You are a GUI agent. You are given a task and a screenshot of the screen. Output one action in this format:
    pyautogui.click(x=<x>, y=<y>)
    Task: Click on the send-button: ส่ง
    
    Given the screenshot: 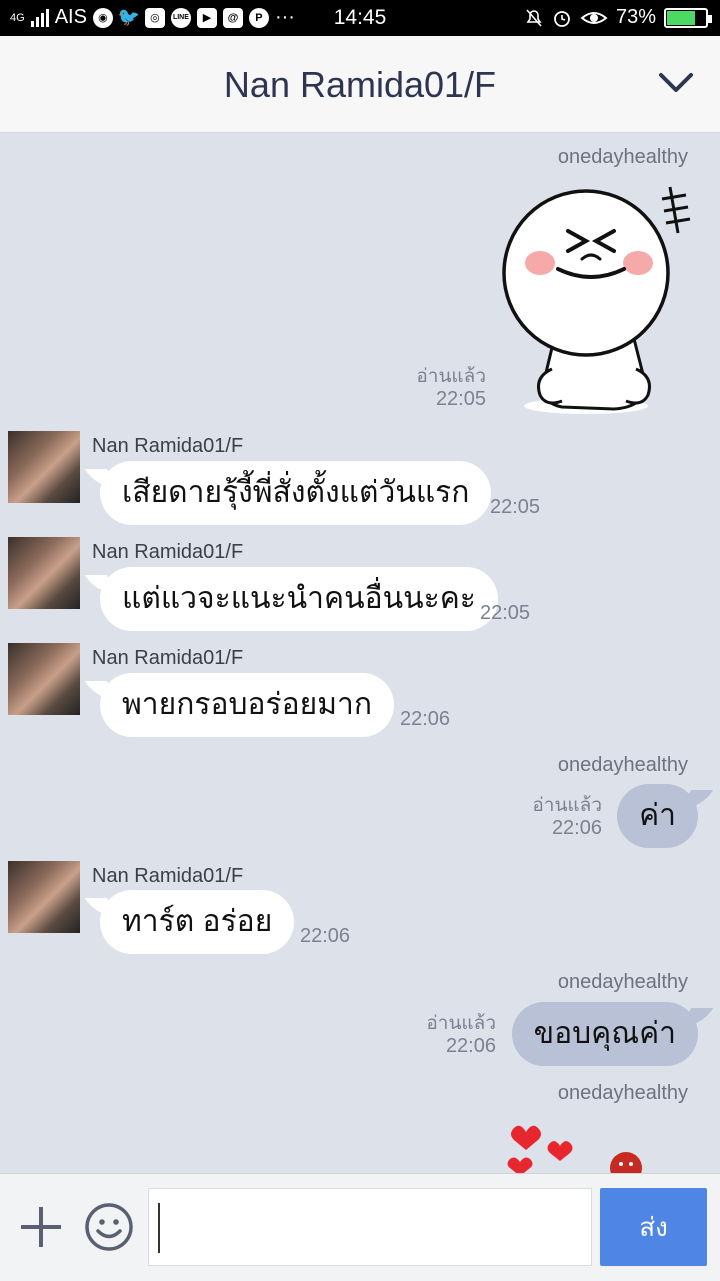 What is the action you would take?
    pyautogui.click(x=653, y=1227)
    